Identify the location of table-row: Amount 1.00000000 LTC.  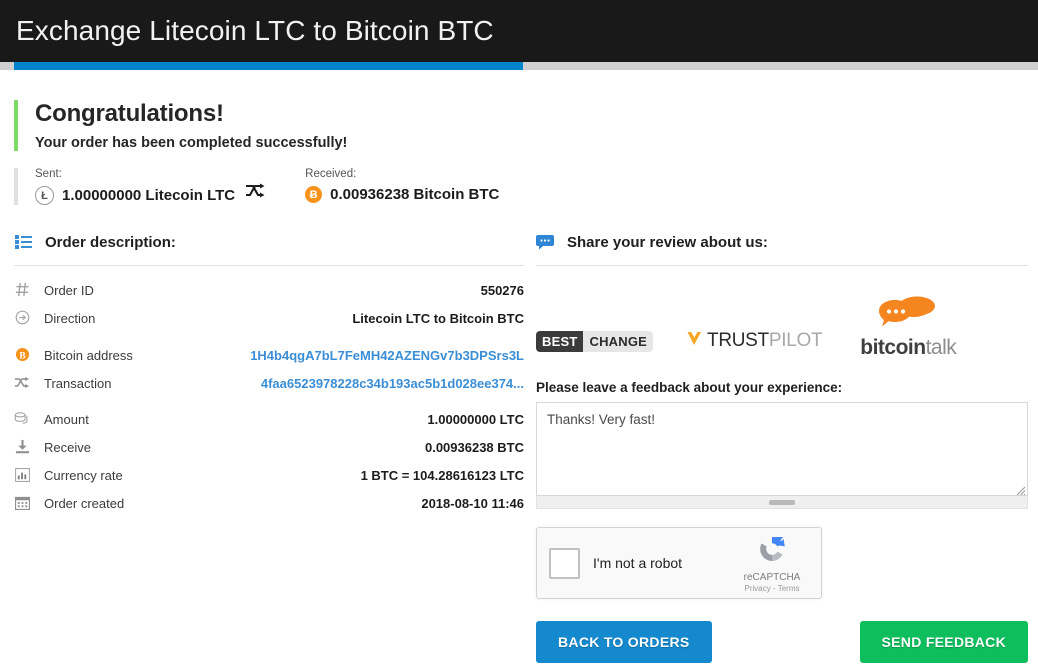
(269, 415).